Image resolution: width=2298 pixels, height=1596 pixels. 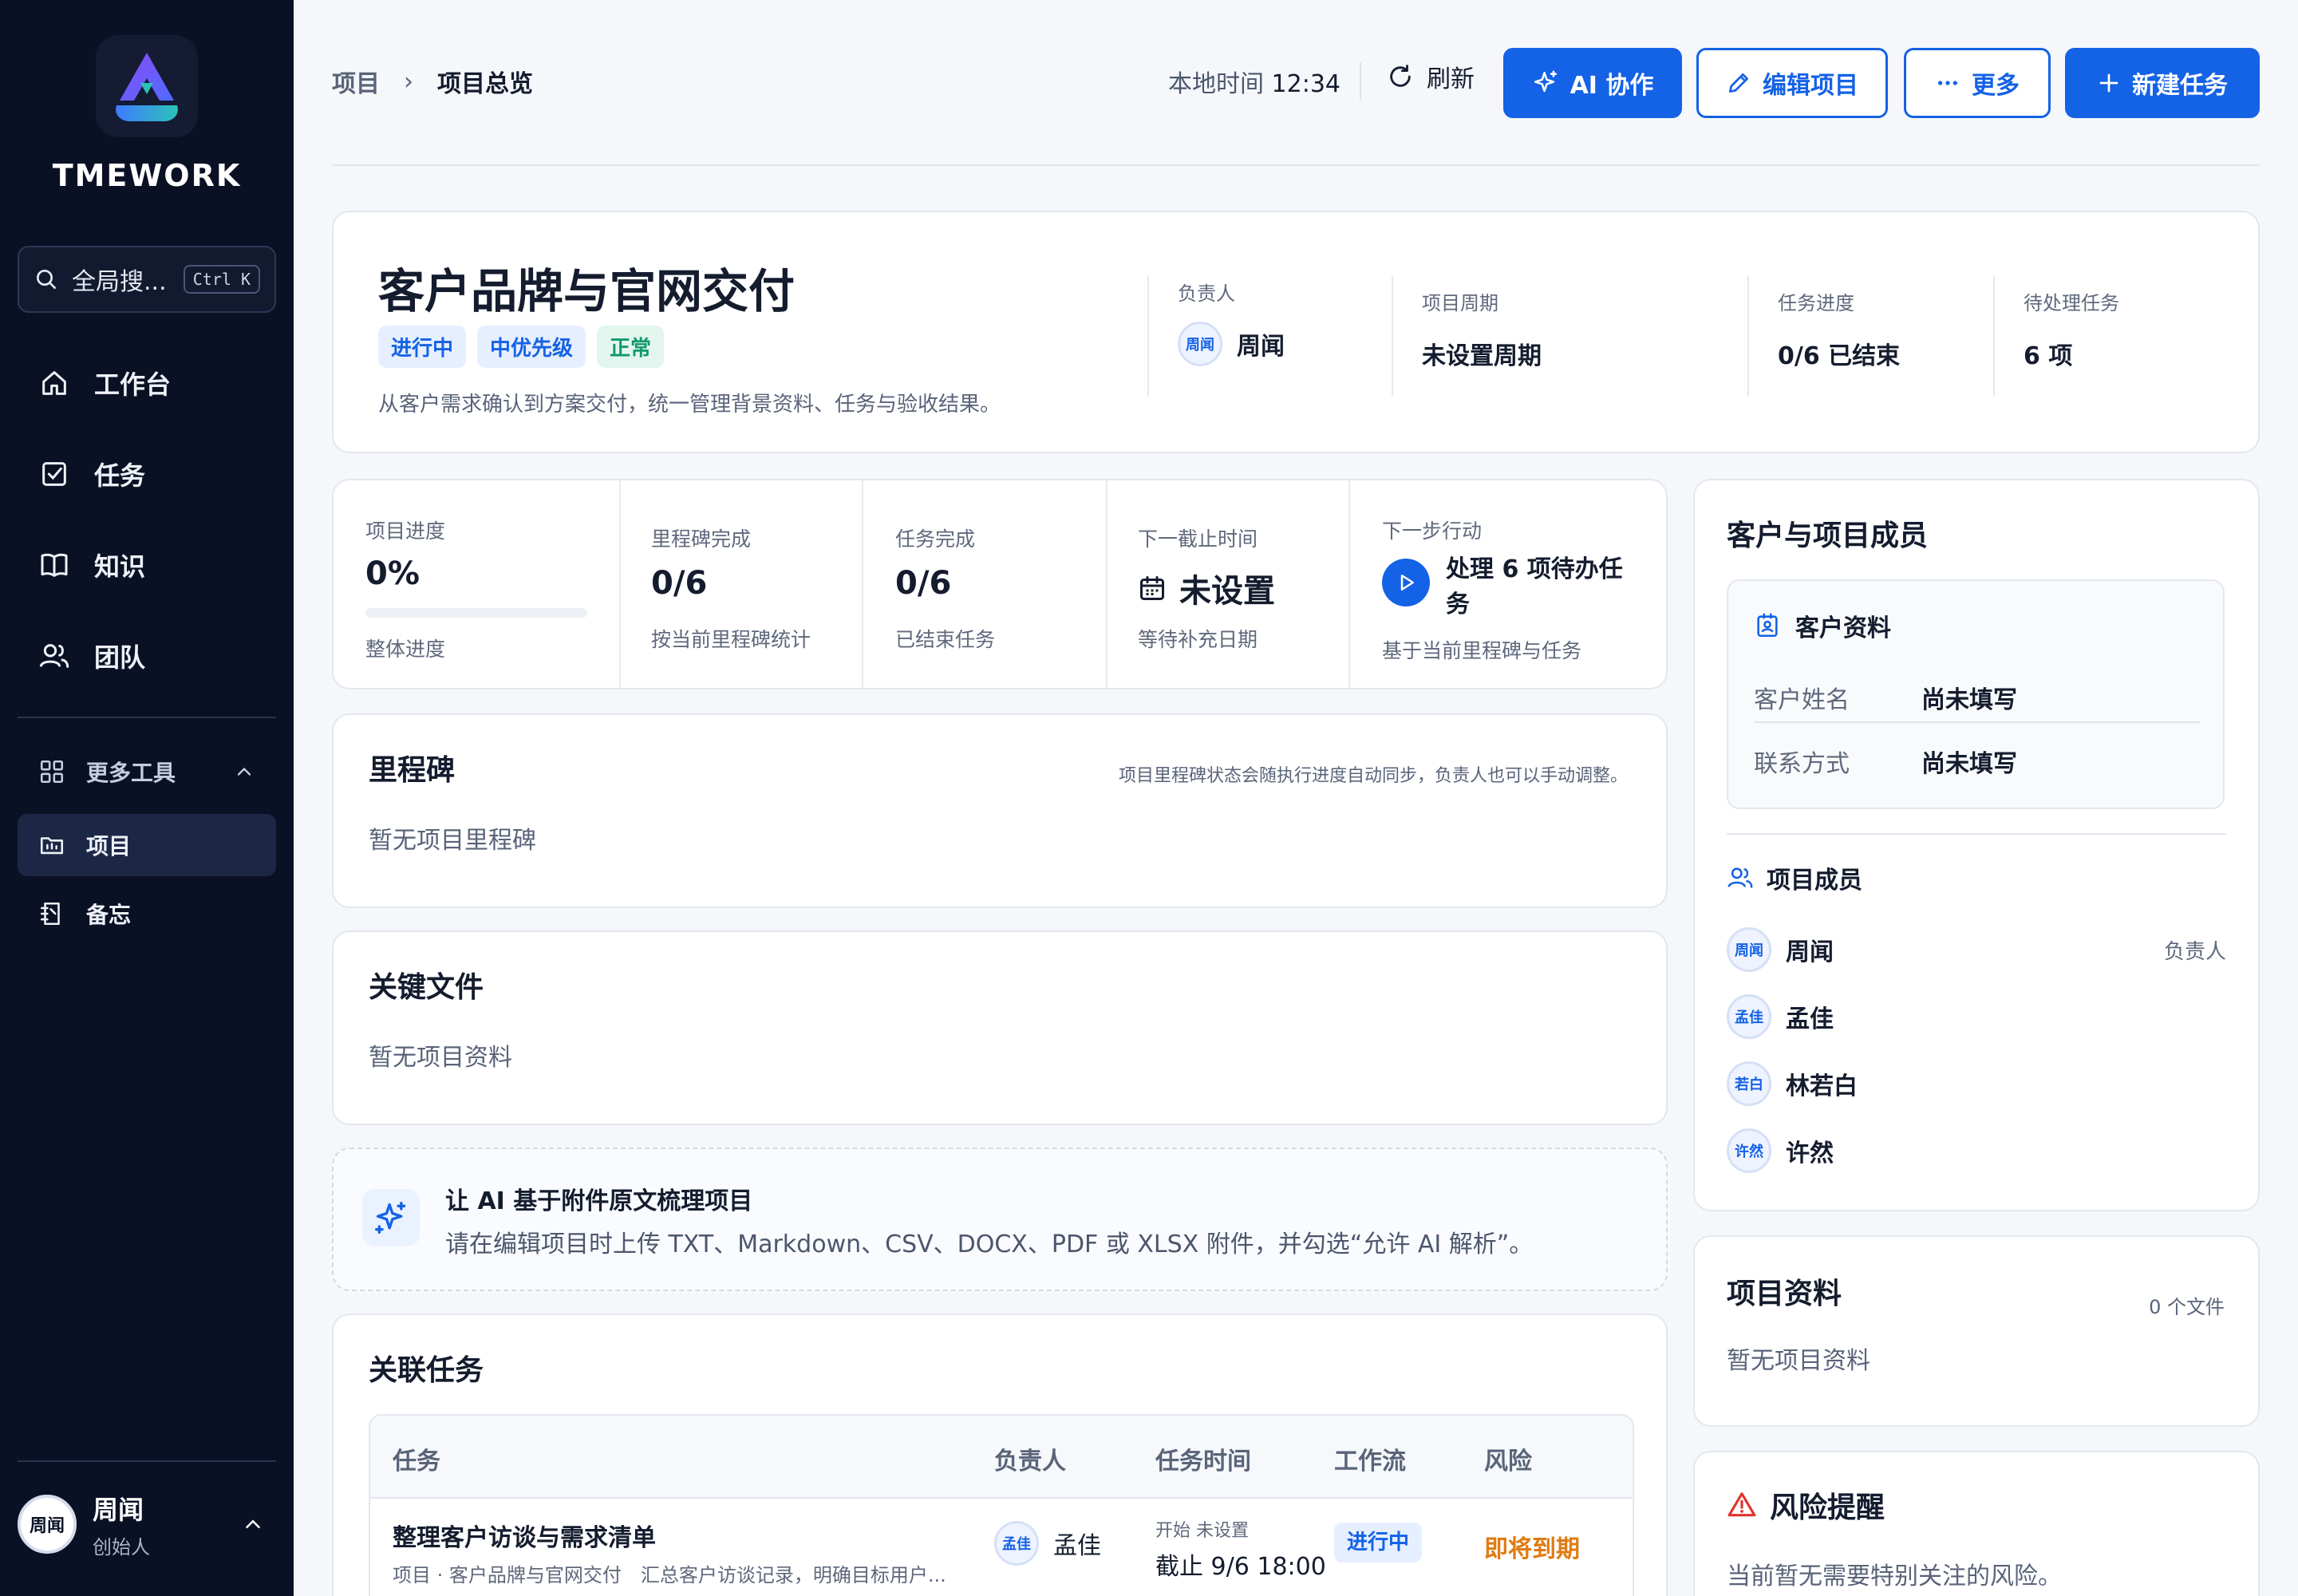 I want to click on column-header: 负责人, so click(x=1030, y=1458).